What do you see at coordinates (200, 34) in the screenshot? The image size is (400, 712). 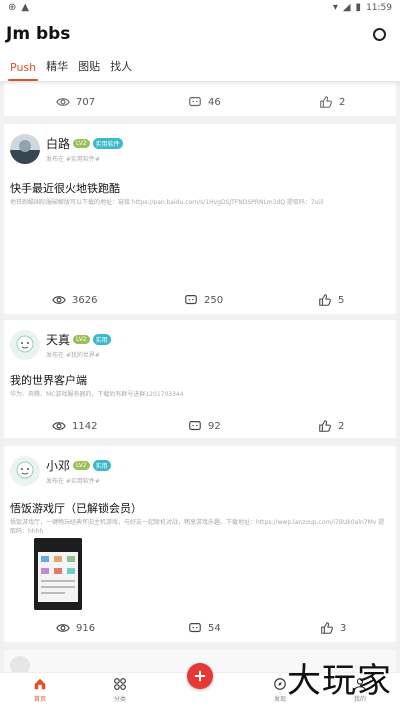 I see `app-header: Jm bbs` at bounding box center [200, 34].